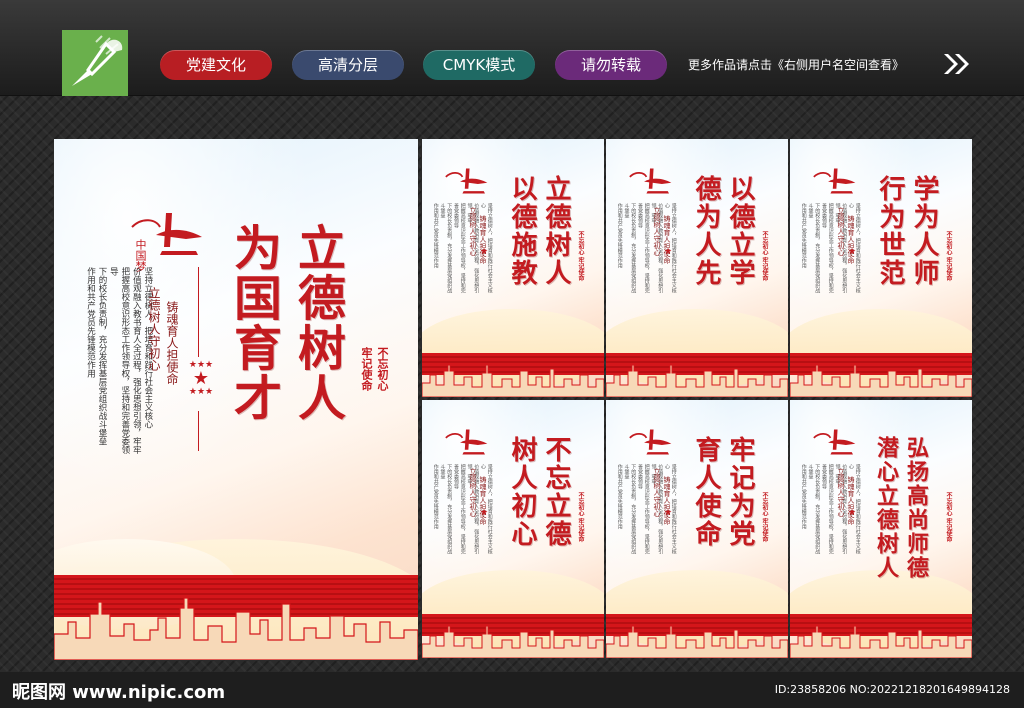 This screenshot has width=1024, height=708. I want to click on small-title-2: 以德施教, so click(522, 231).